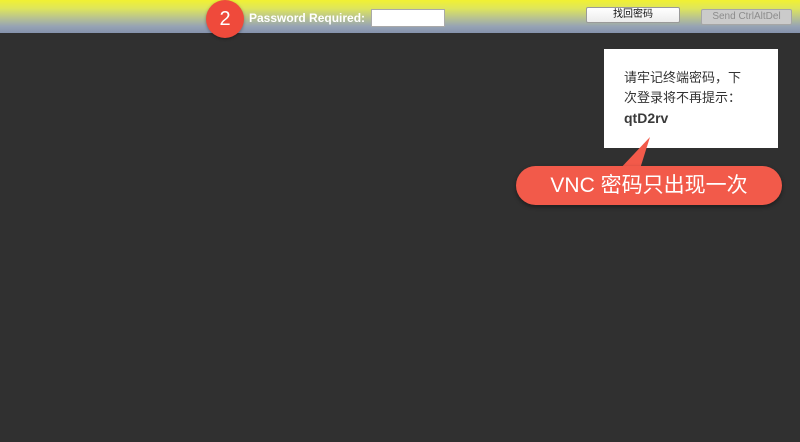 The height and width of the screenshot is (442, 800). What do you see at coordinates (633, 15) in the screenshot?
I see `recover-password-button: 找回密码` at bounding box center [633, 15].